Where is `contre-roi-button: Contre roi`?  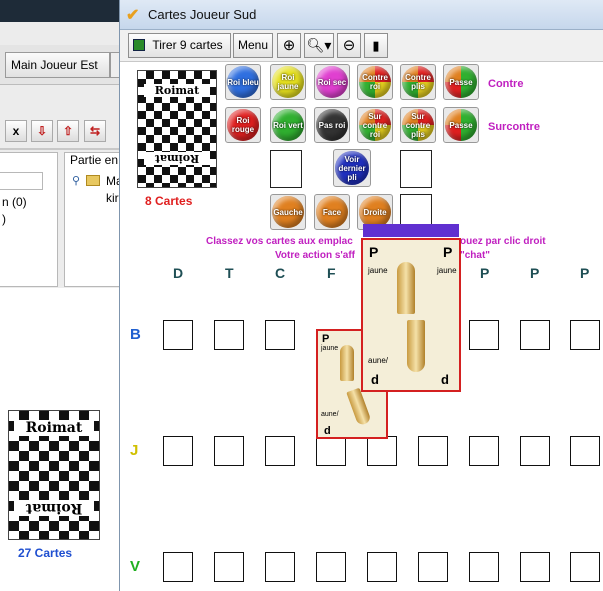 contre-roi-button: Contre roi is located at coordinates (375, 82).